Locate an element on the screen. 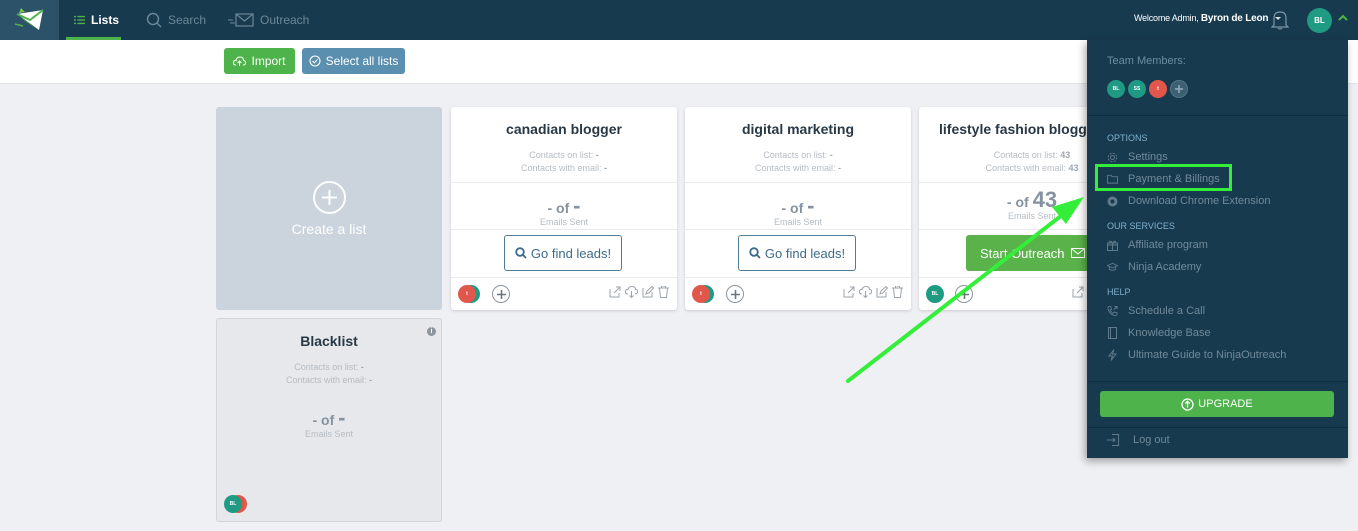 Image resolution: width=1358 pixels, height=531 pixels. plus-icon is located at coordinates (1179, 89).